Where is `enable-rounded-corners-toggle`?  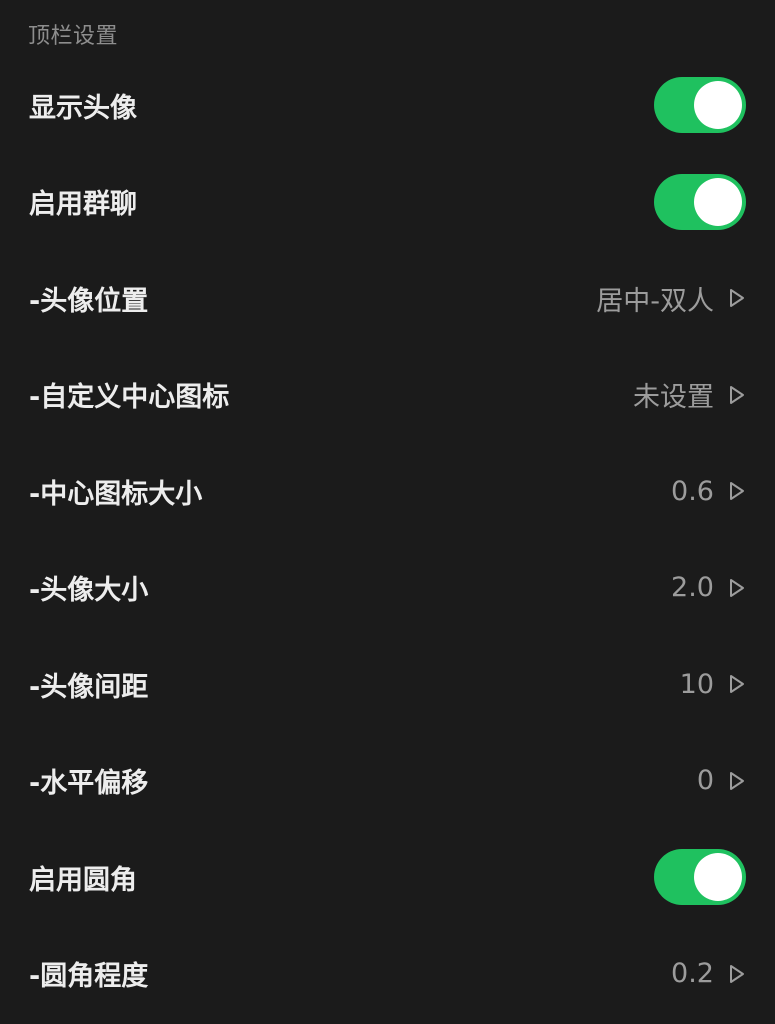
enable-rounded-corners-toggle is located at coordinates (700, 877).